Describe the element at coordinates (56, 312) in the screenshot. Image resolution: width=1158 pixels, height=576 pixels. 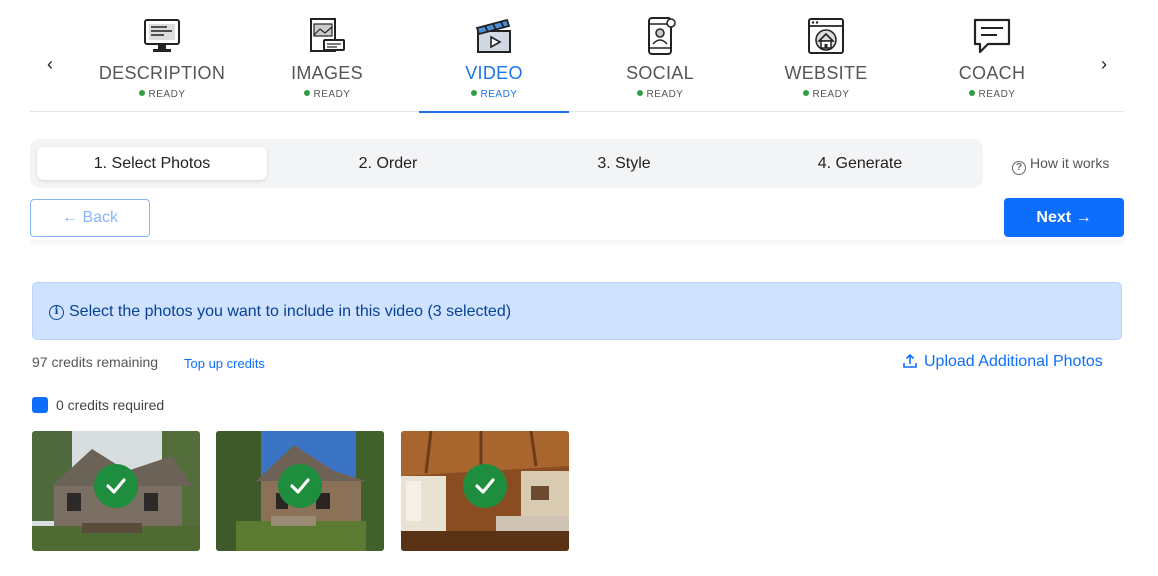
I see `info-icon: i` at that location.